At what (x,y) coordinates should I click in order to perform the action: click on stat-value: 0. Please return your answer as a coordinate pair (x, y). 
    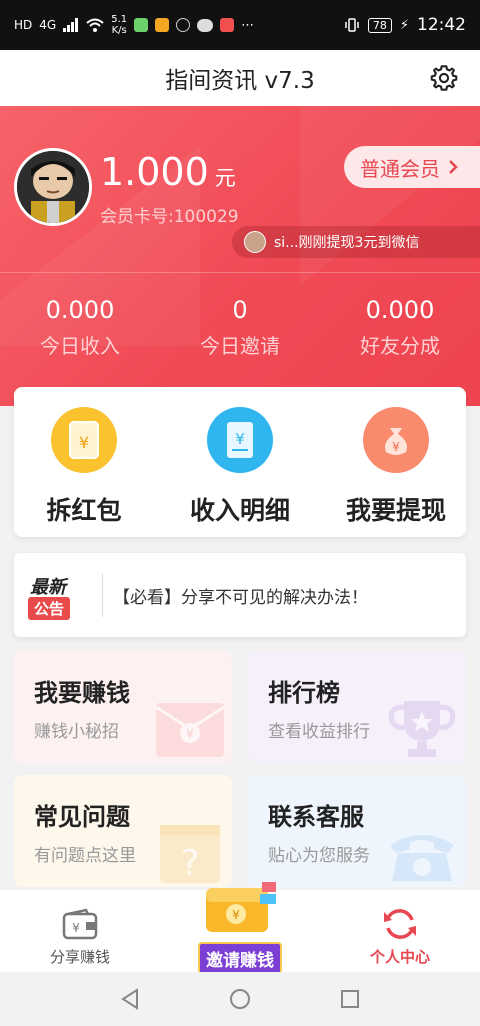
    Looking at the image, I should click on (240, 310).